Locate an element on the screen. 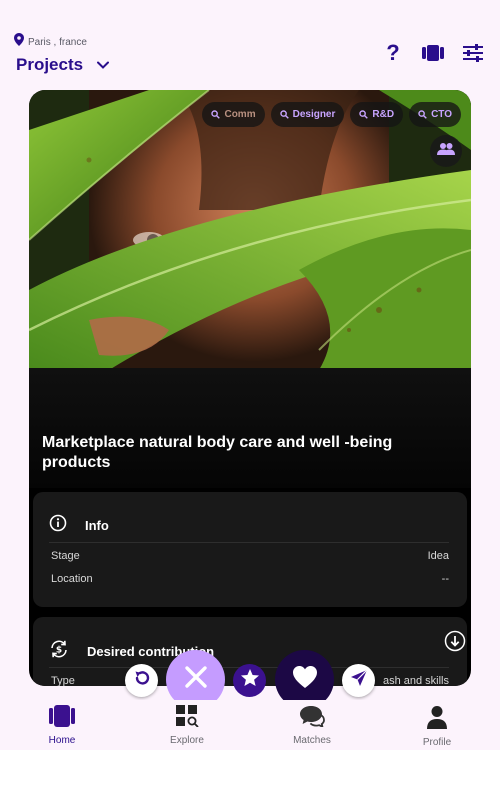 This screenshot has width=500, height=800. info-panel: Info Stage Idea Location -- is located at coordinates (250, 549).